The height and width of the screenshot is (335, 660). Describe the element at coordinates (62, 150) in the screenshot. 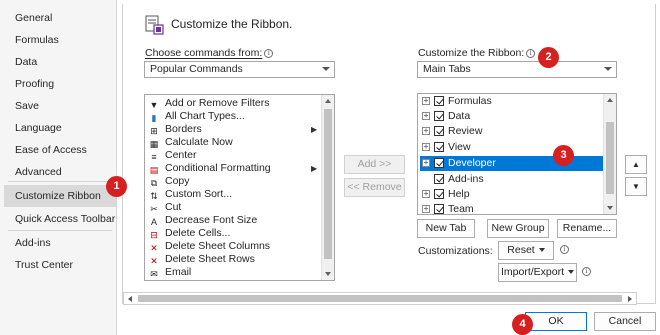

I see `nav-item-ease-of-access: Ease of Access` at that location.